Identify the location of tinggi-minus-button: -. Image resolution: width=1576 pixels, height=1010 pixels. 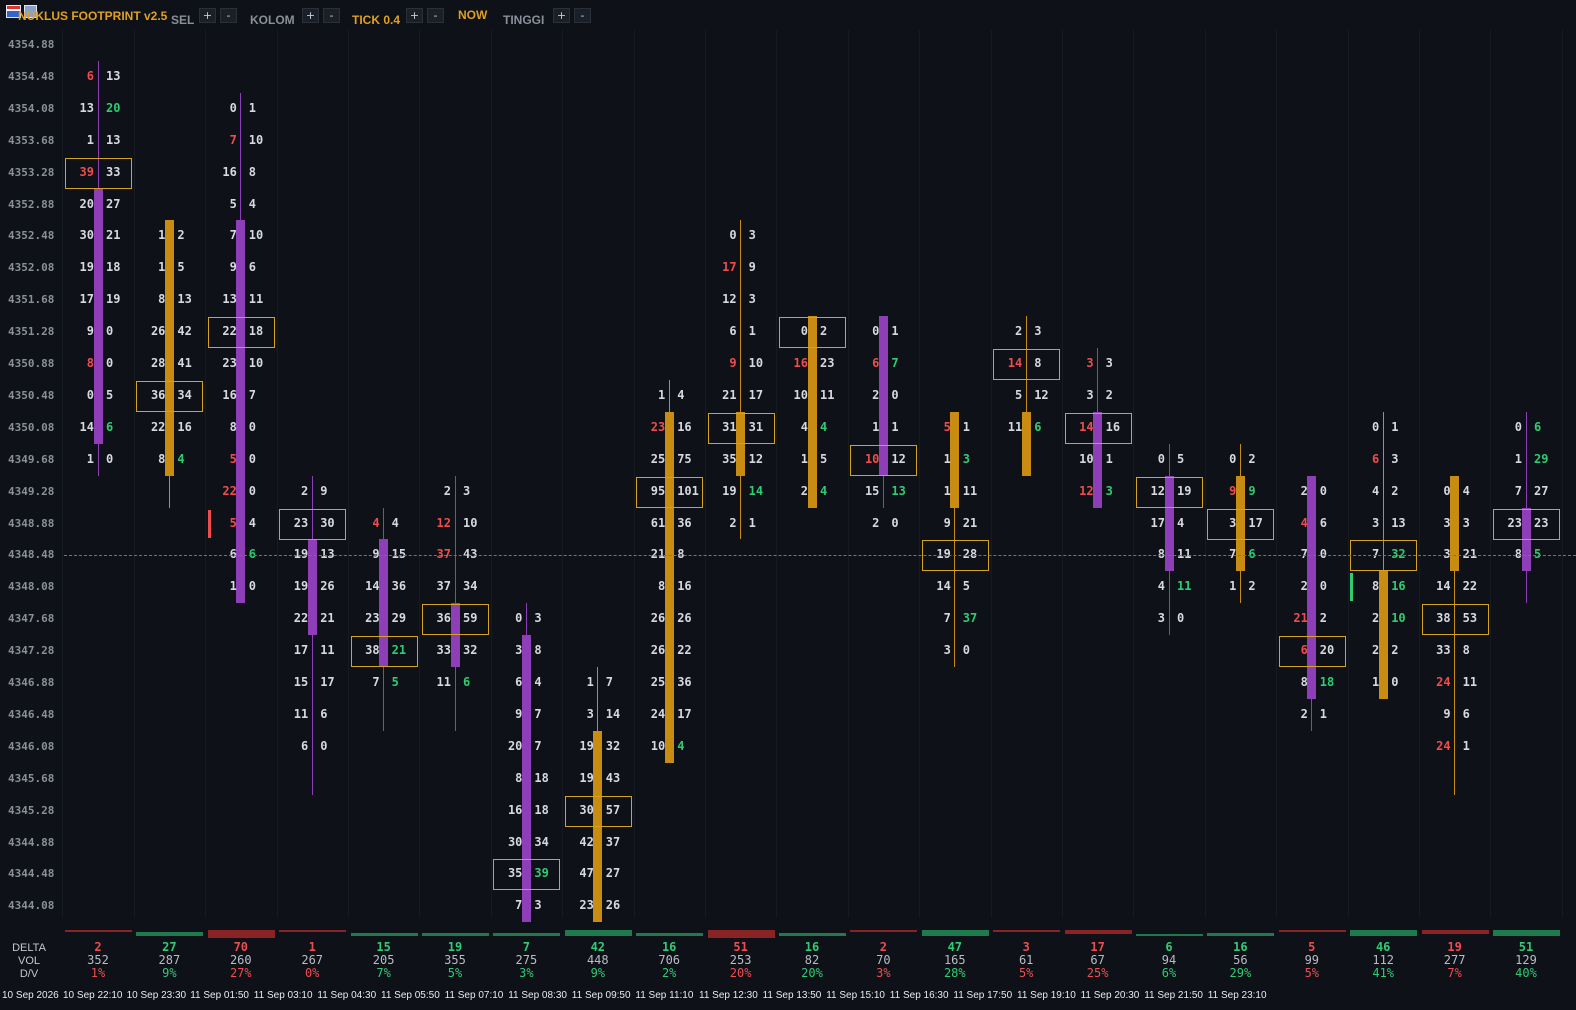
(582, 15).